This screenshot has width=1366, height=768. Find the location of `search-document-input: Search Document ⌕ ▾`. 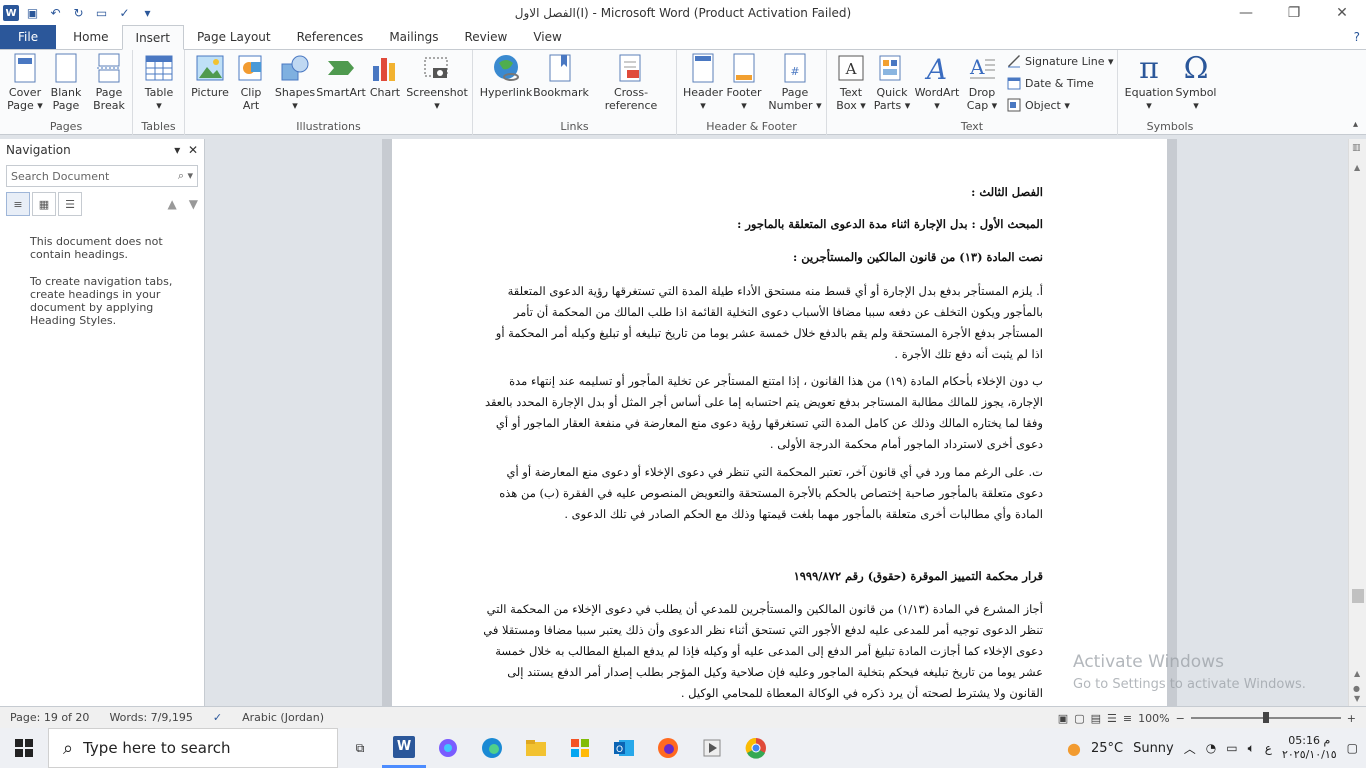

search-document-input: Search Document ⌕ ▾ is located at coordinates (102, 176).